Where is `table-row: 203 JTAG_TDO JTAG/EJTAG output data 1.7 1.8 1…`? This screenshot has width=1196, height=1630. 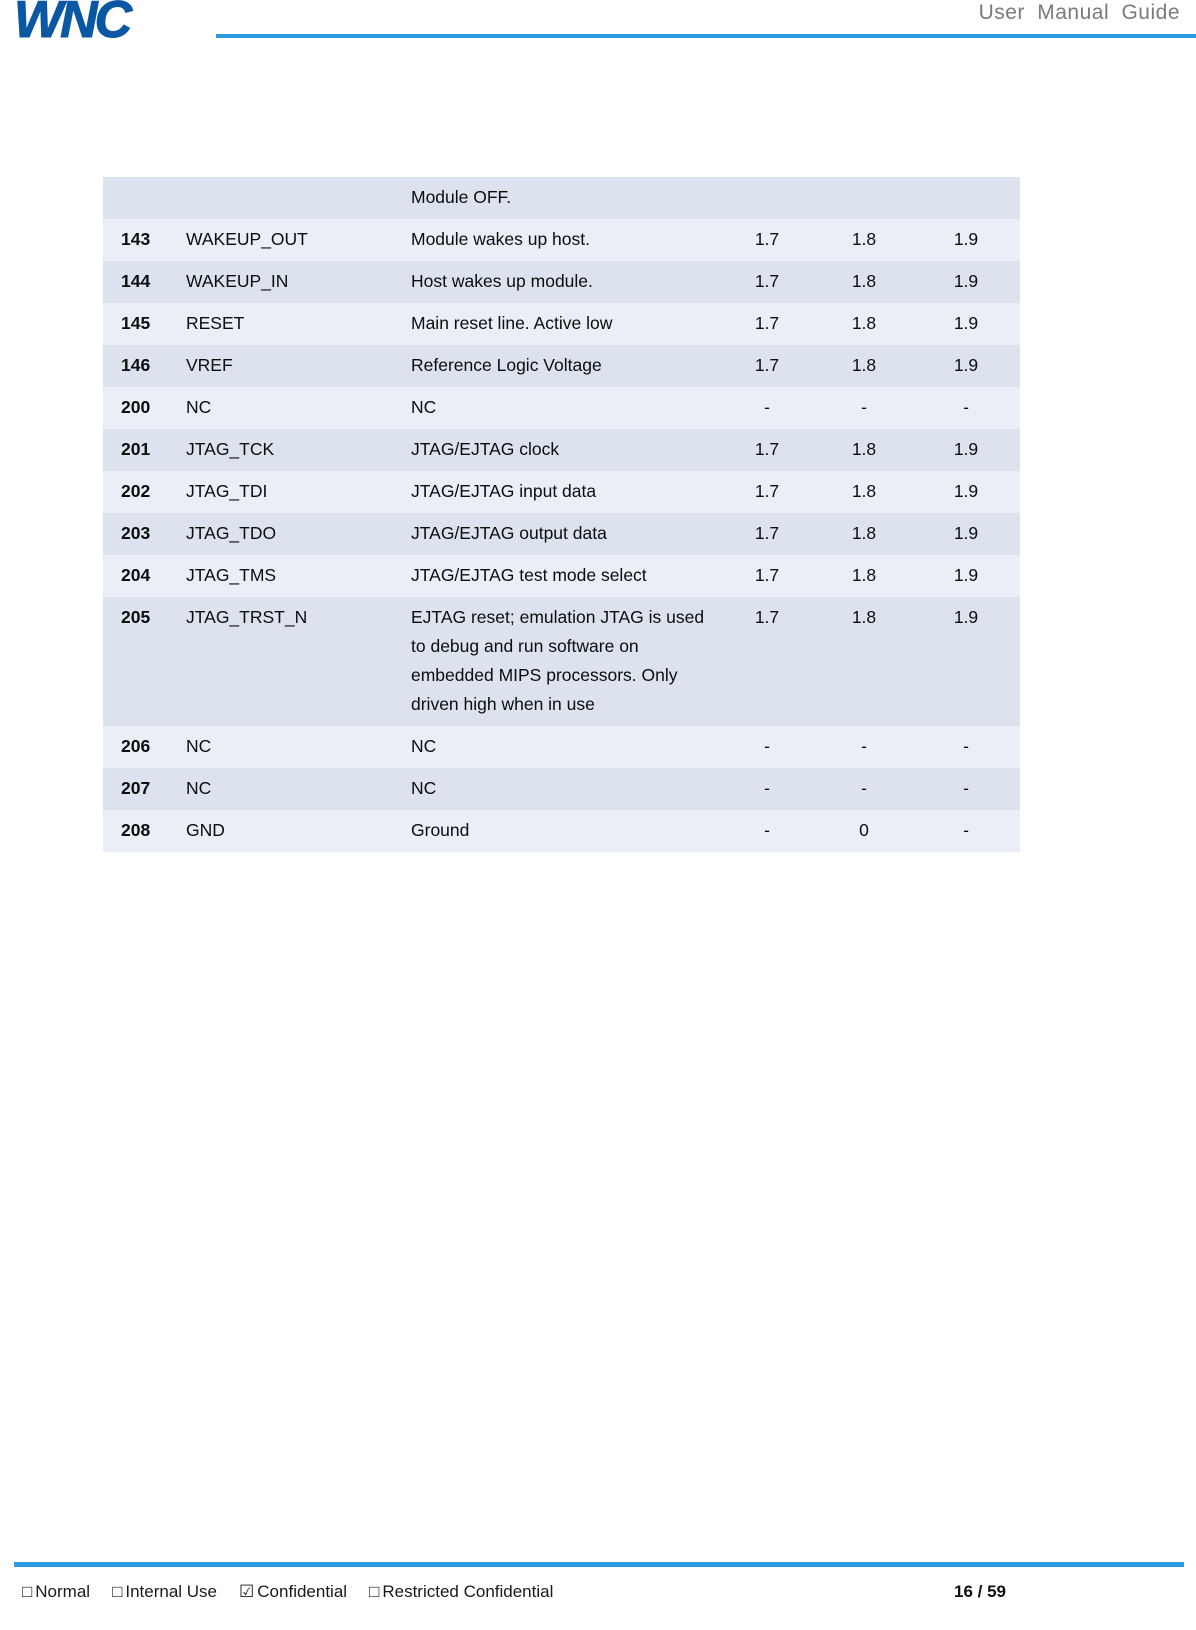 table-row: 203 JTAG_TDO JTAG/EJTAG output data 1.7 1.8 1… is located at coordinates (561, 534).